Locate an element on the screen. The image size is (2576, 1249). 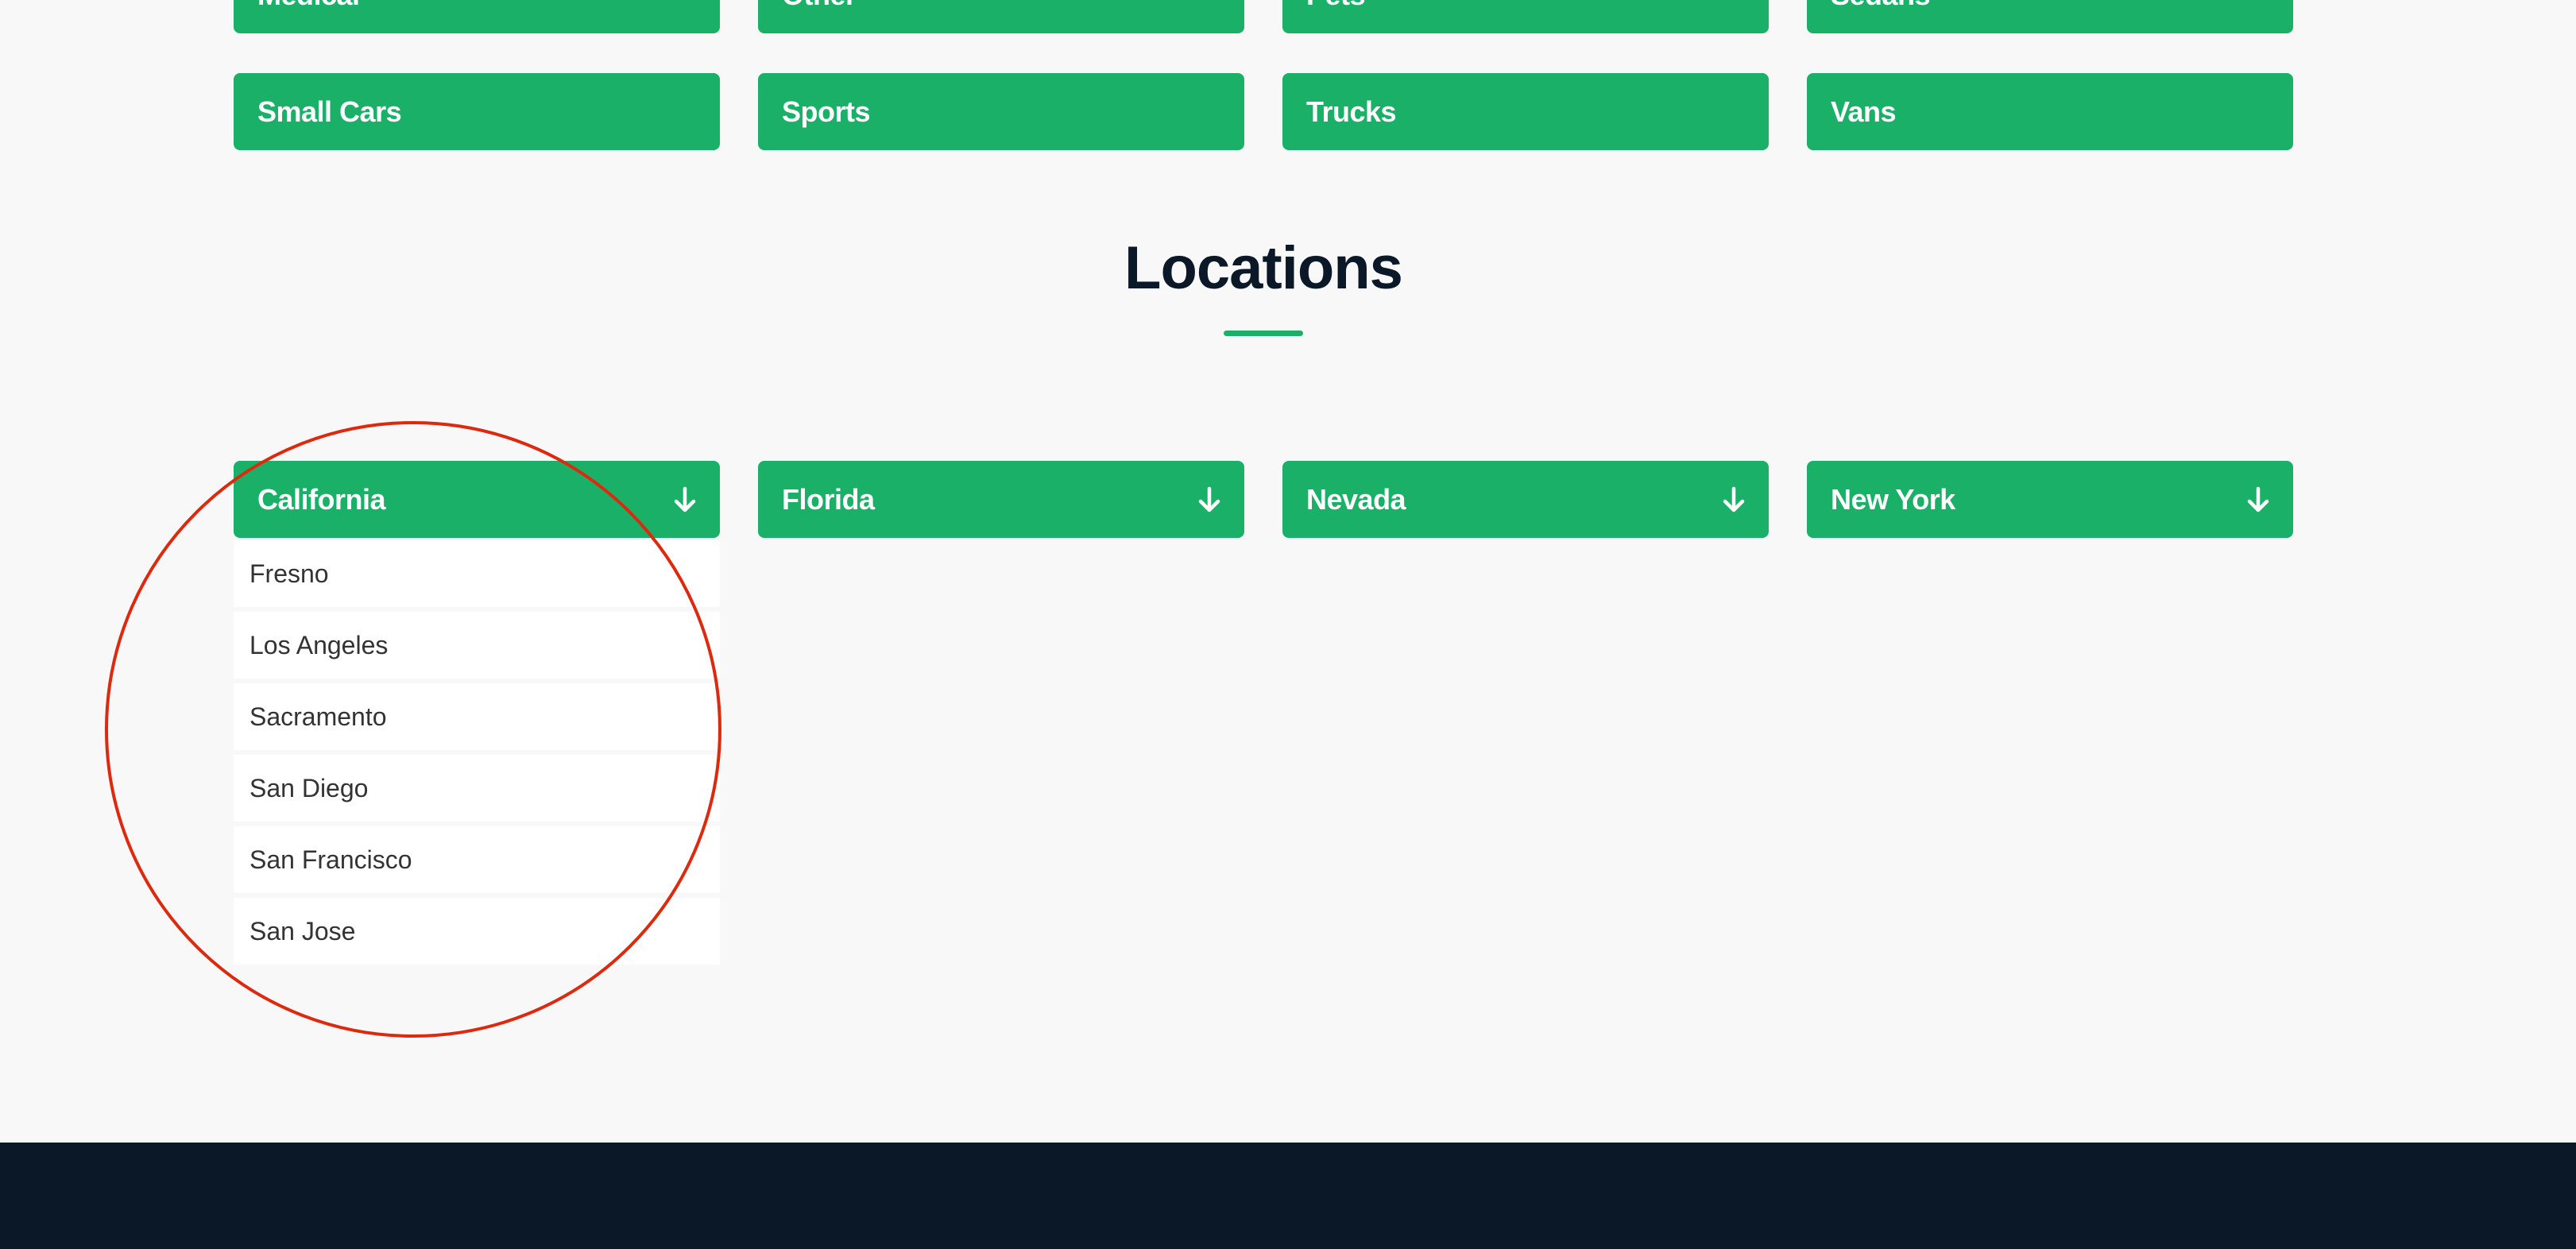
state-toggle-california: California is located at coordinates (477, 499).